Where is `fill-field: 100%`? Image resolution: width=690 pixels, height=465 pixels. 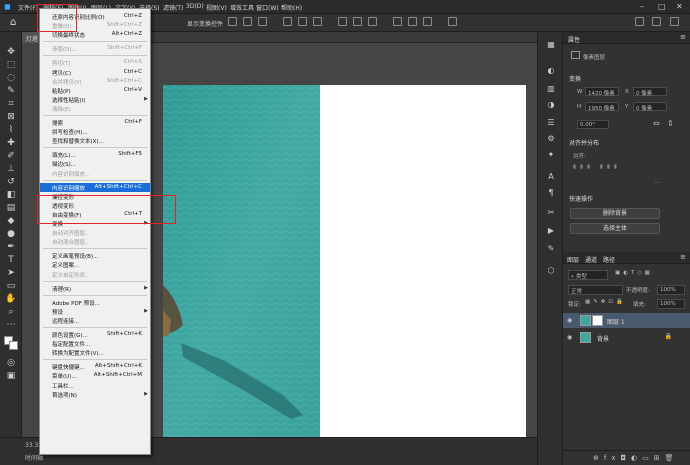
fill-field: 100% is located at coordinates (671, 304).